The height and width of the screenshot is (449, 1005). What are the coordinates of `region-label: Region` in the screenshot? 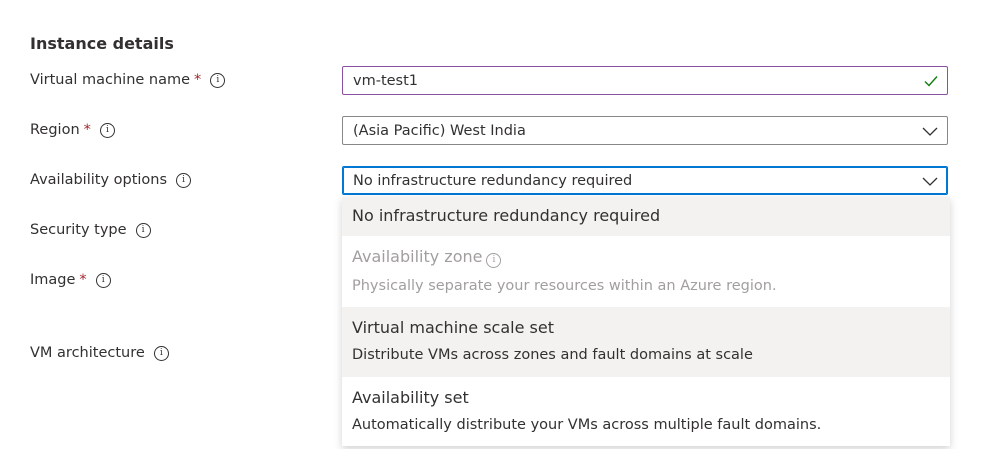 It's located at (55, 130).